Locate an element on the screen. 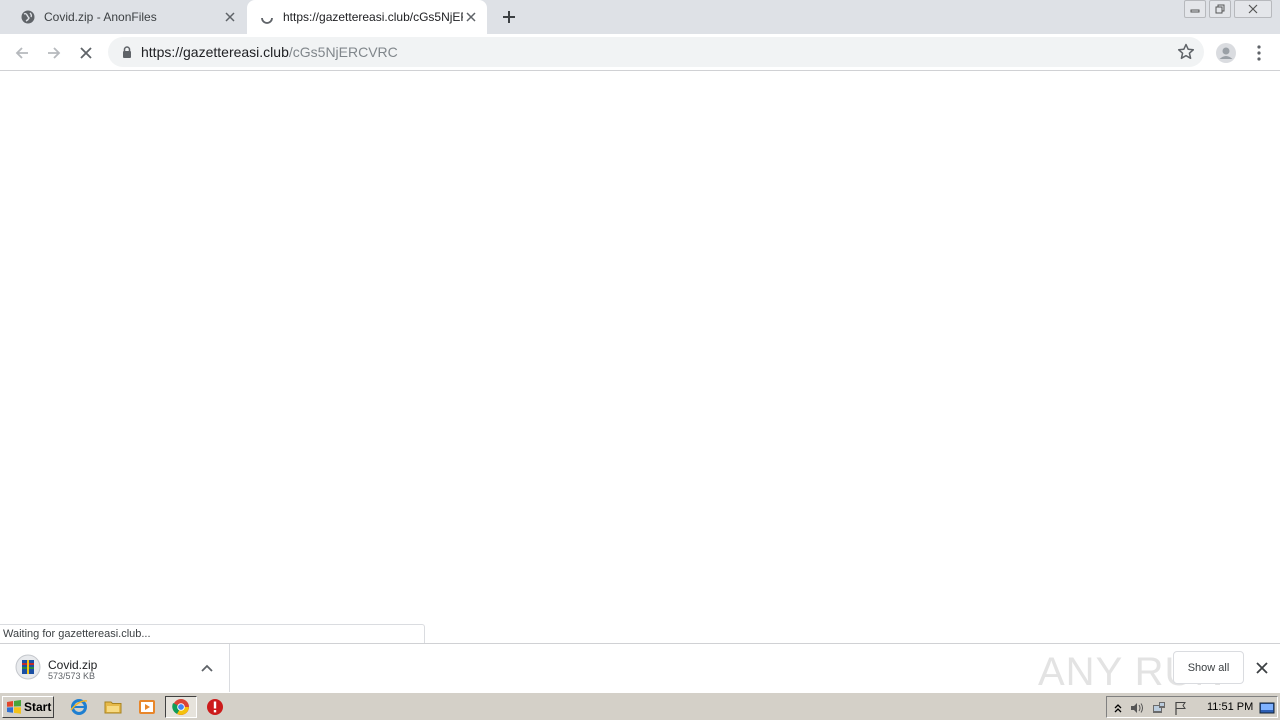  menu-button is located at coordinates (1259, 53).